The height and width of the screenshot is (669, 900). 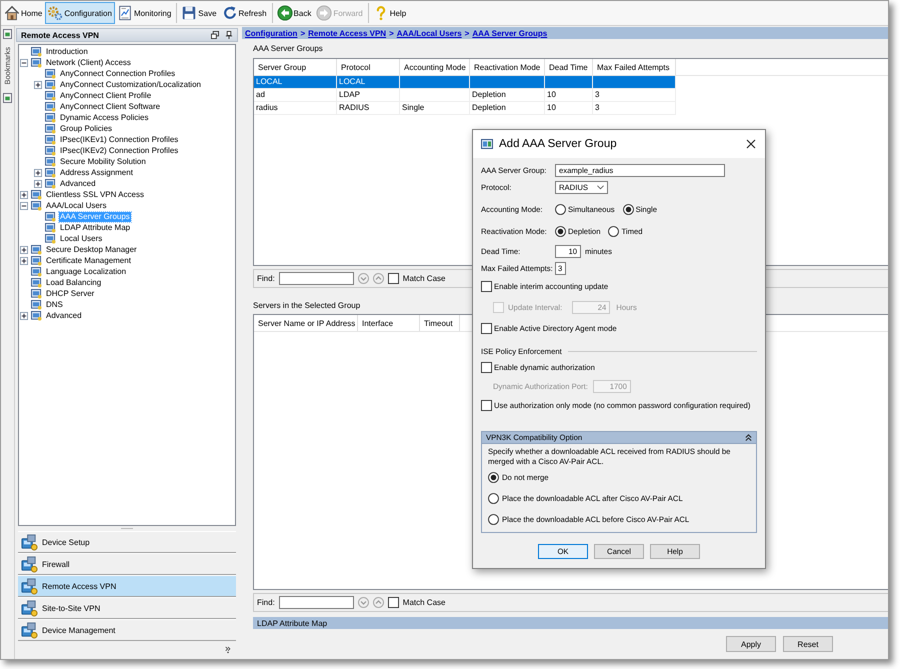 What do you see at coordinates (95, 227) in the screenshot?
I see `tree-item: LDAP Attribute Map` at bounding box center [95, 227].